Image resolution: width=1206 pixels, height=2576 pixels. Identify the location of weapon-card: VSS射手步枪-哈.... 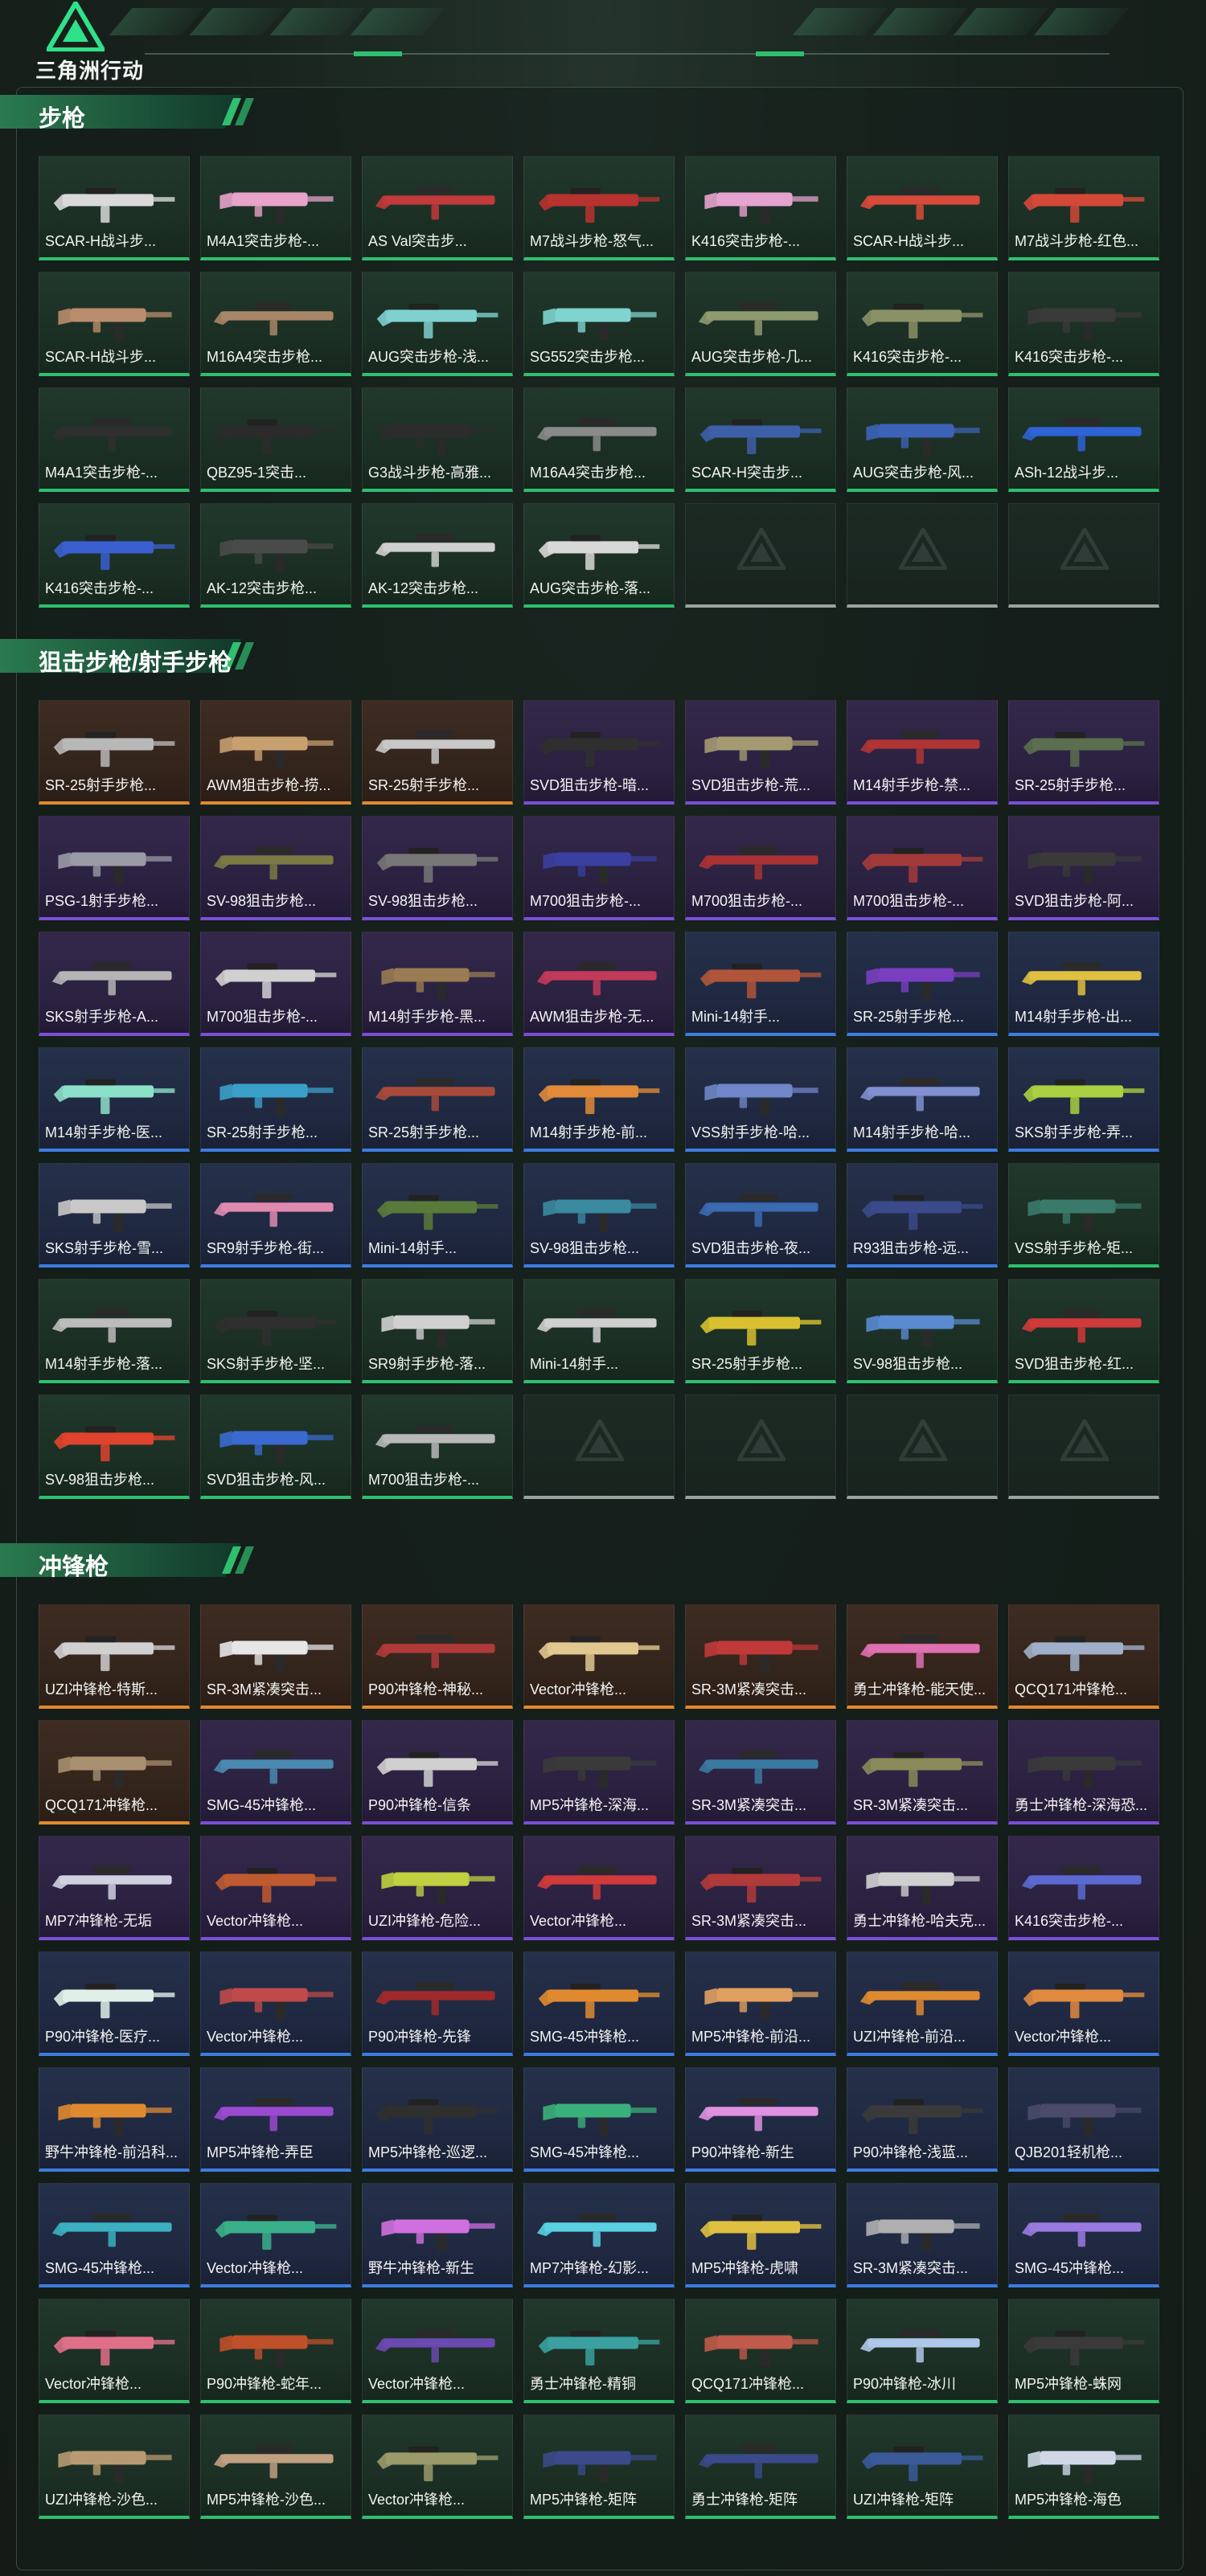
(760, 1099).